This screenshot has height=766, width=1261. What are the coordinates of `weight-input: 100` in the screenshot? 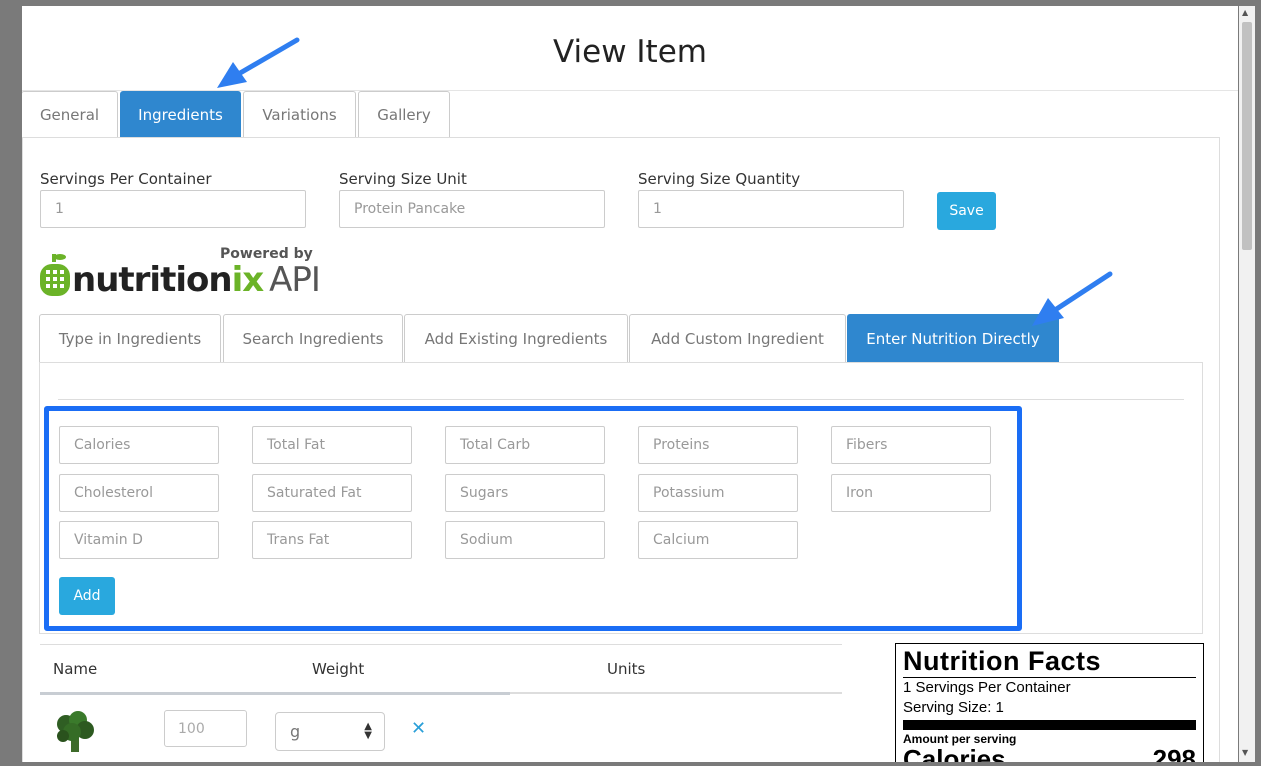 It's located at (205, 728).